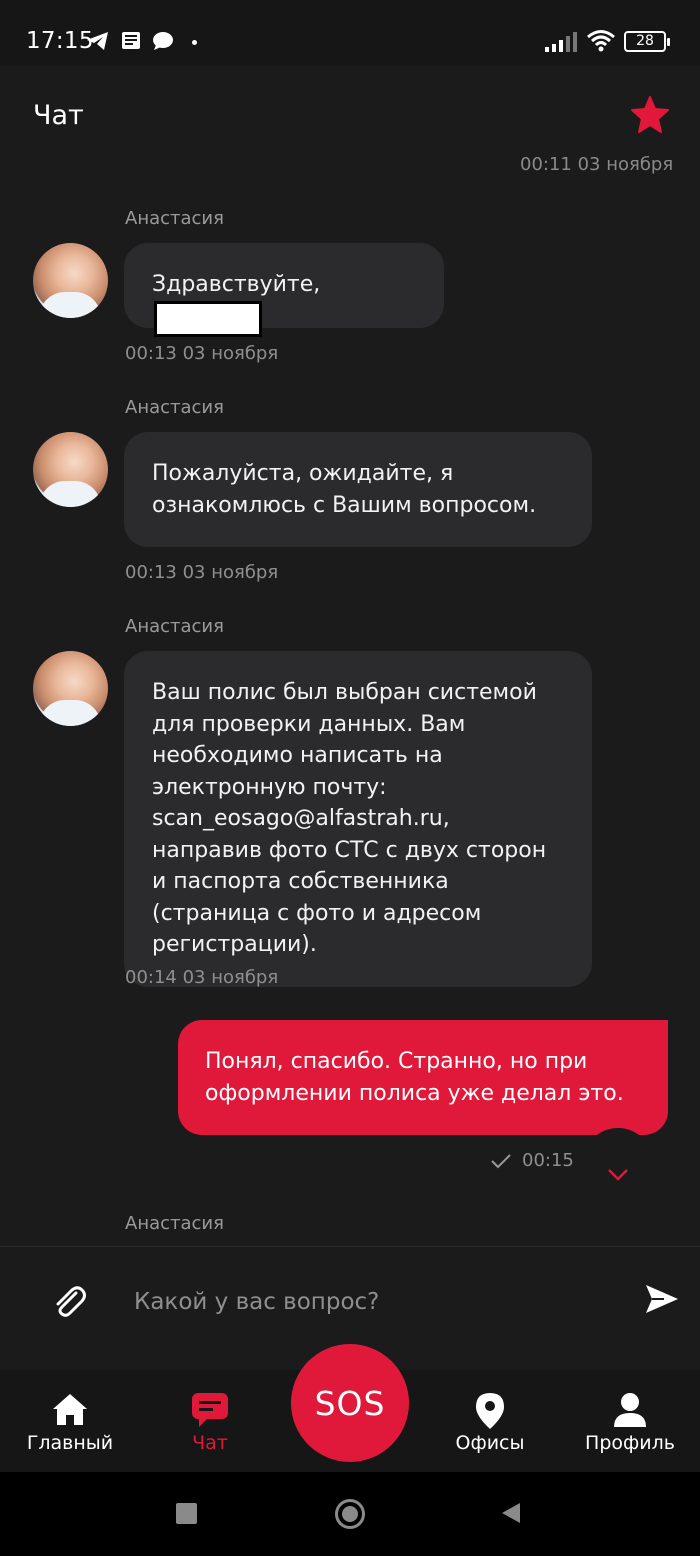  What do you see at coordinates (630, 1443) in the screenshot?
I see `nav-label: Профиль` at bounding box center [630, 1443].